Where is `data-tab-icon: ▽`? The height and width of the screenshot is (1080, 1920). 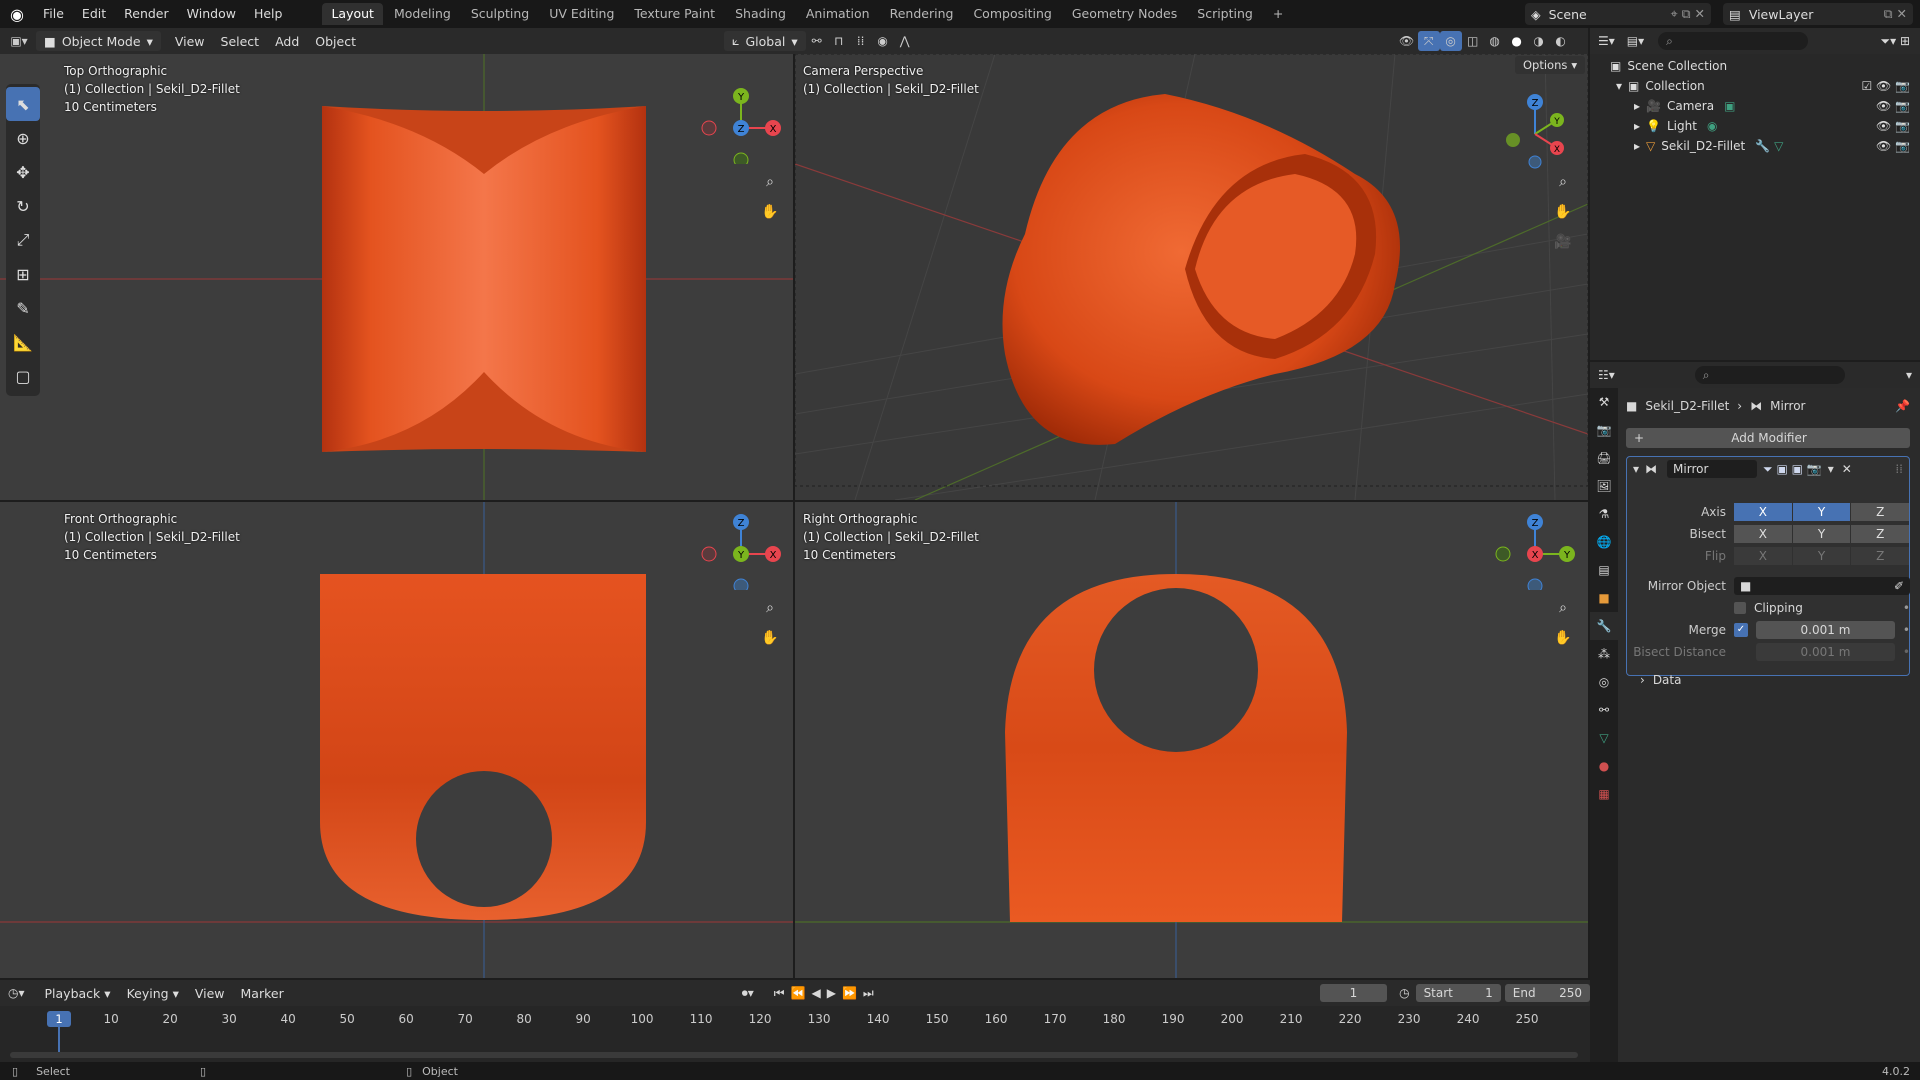
data-tab-icon: ▽ is located at coordinates (1604, 738).